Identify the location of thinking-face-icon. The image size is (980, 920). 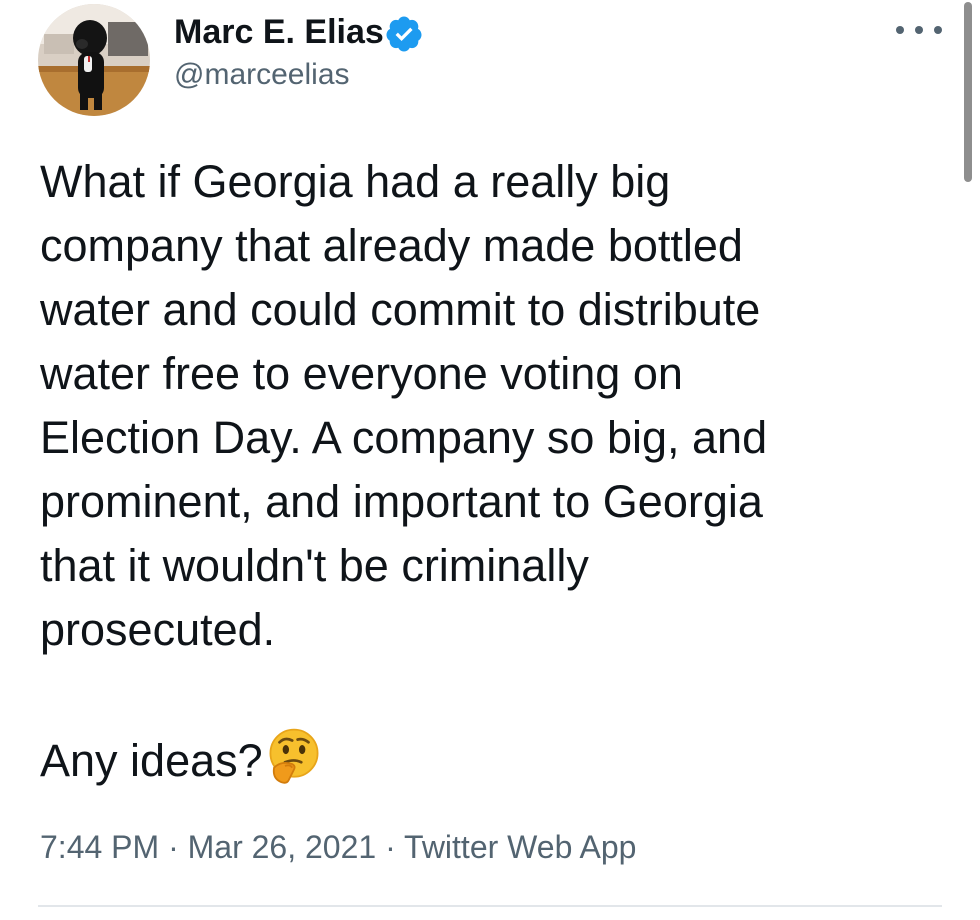
(294, 756).